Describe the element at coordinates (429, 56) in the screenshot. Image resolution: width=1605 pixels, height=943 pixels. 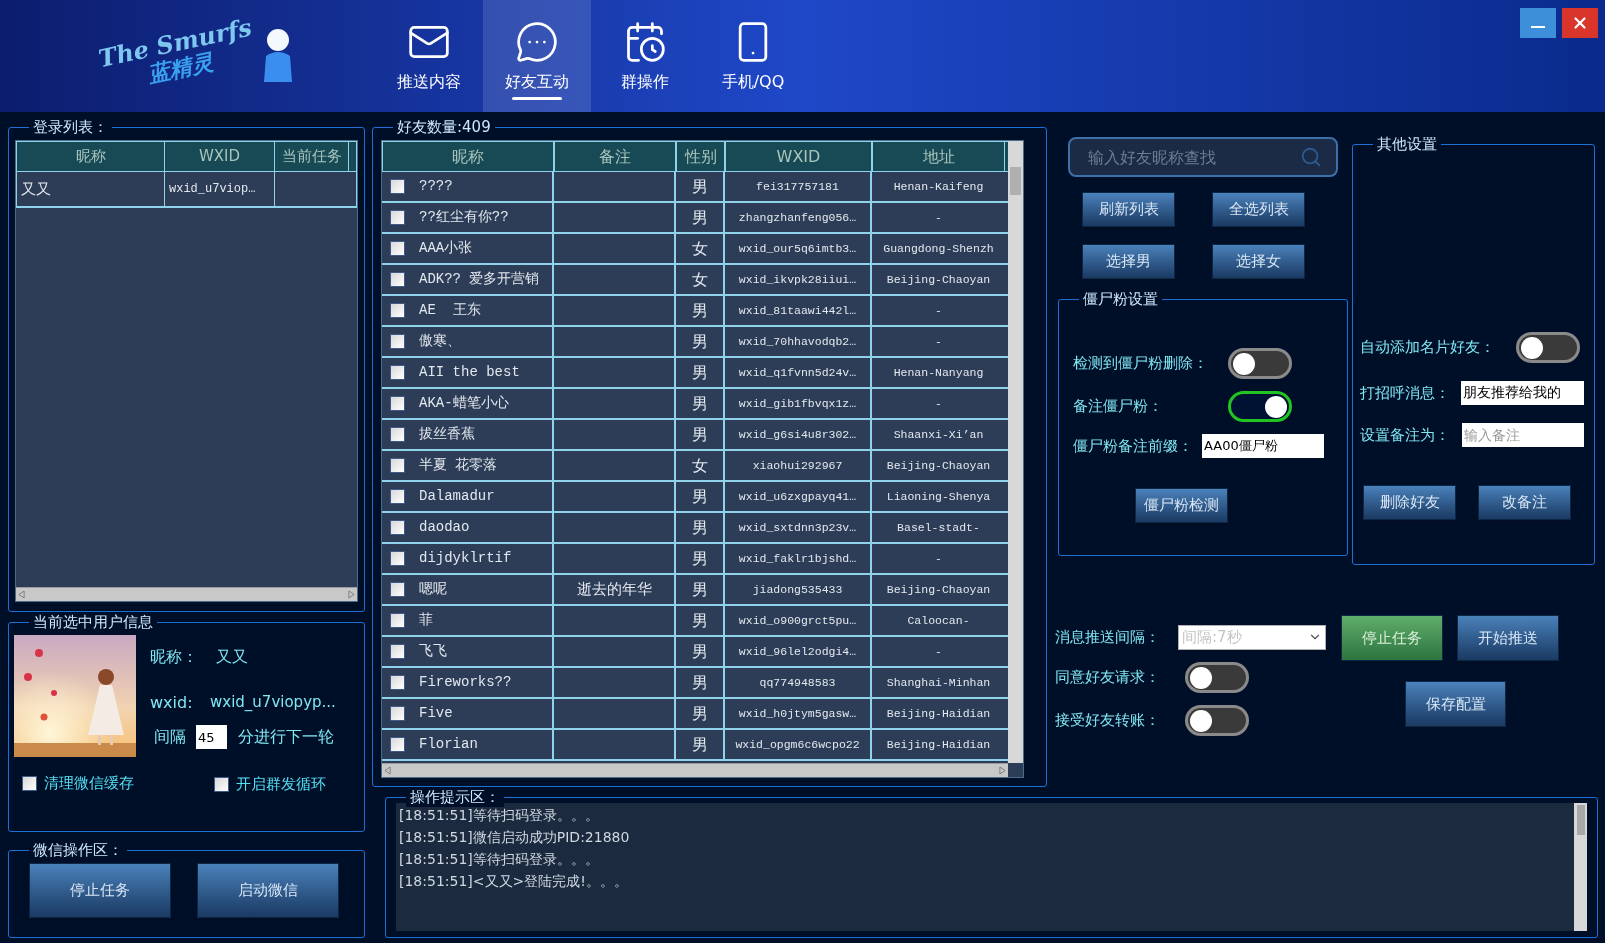
I see `nav-tab: 推送内容` at that location.